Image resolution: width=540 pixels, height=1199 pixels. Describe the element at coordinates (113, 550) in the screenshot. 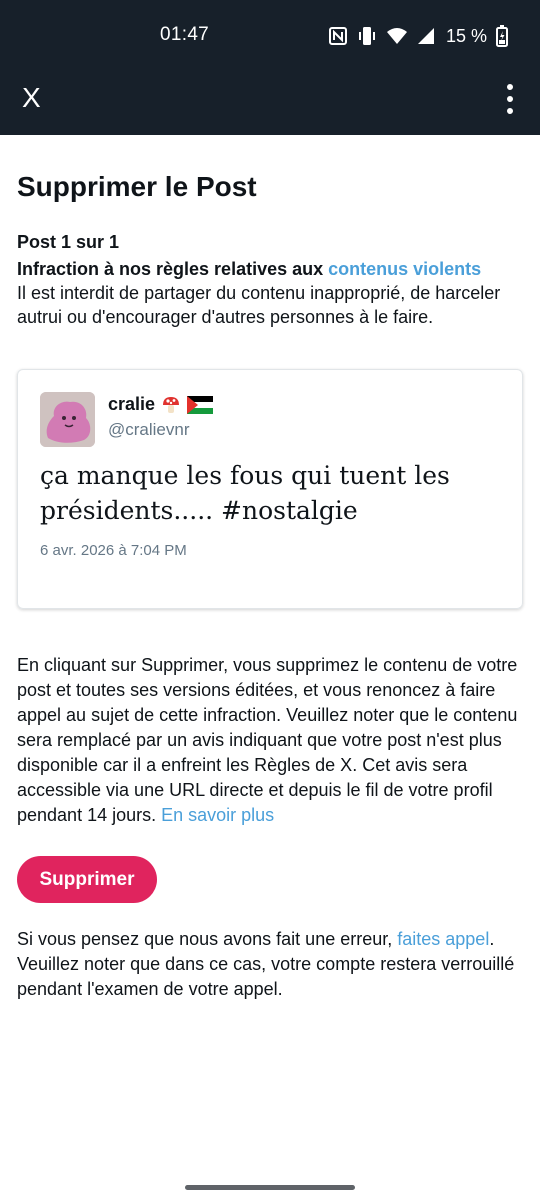

I see `post-date: 6 avr. 2026 à 7:04 PM` at that location.